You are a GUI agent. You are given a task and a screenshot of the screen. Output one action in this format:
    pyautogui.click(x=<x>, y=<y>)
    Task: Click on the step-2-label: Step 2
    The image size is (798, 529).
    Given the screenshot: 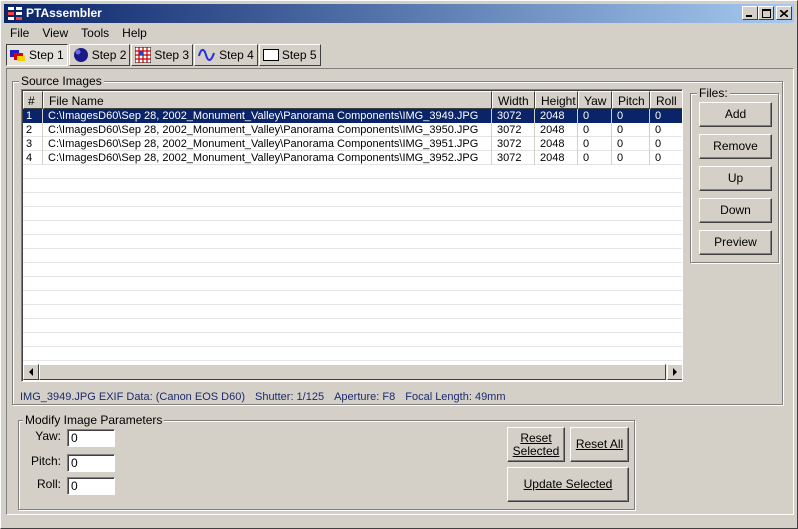 What is the action you would take?
    pyautogui.click(x=109, y=55)
    